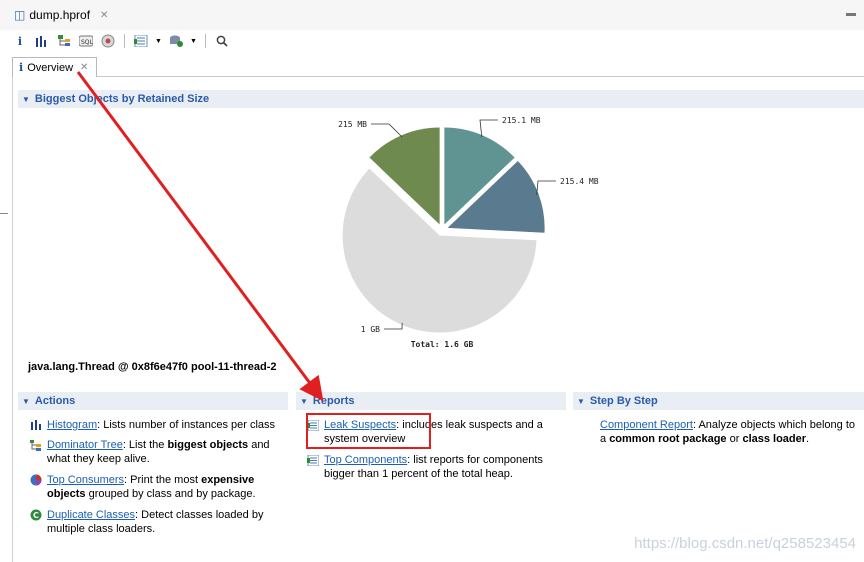 The height and width of the screenshot is (562, 864). What do you see at coordinates (163, 480) in the screenshot?
I see `top-consumers-text-pre: : Print the most` at bounding box center [163, 480].